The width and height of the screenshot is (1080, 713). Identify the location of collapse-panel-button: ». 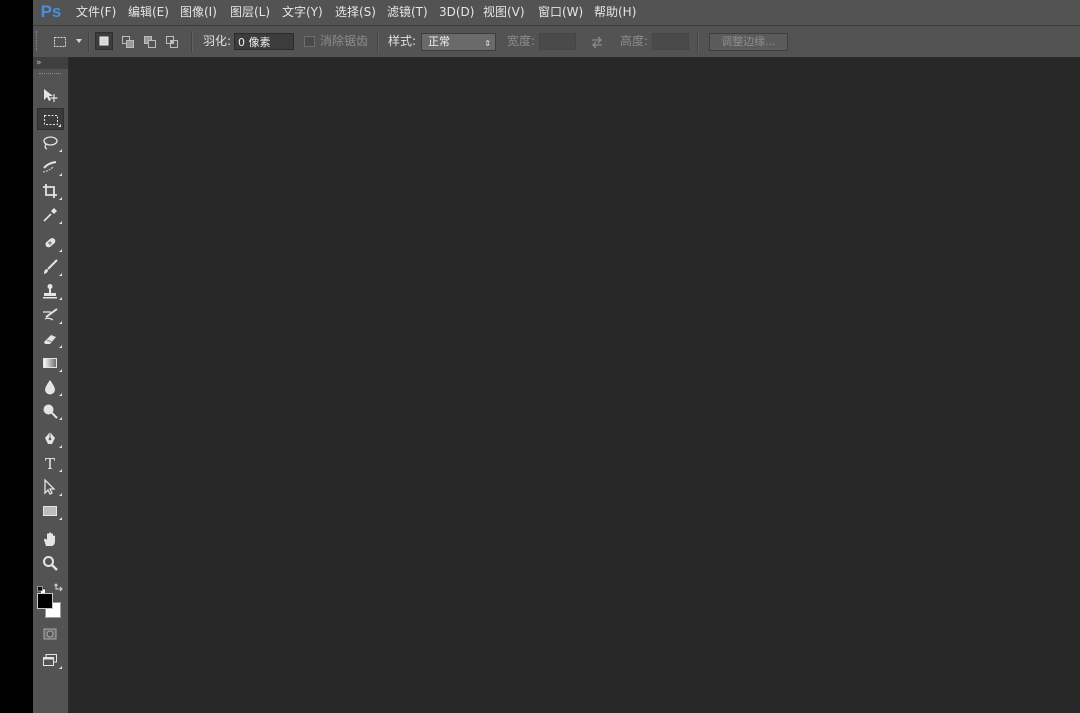
(50, 63).